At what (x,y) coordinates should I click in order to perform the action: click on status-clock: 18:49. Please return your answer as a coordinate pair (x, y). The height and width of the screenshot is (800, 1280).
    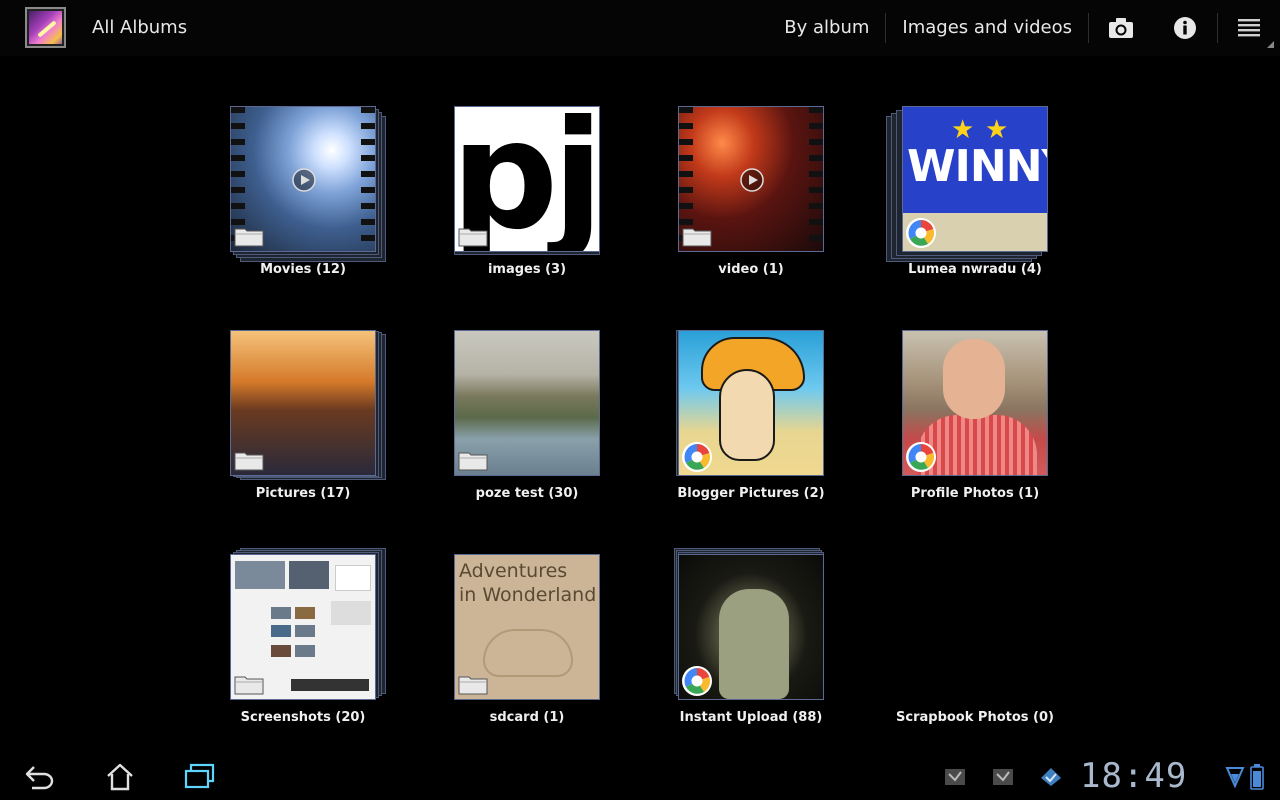
    Looking at the image, I should click on (1133, 776).